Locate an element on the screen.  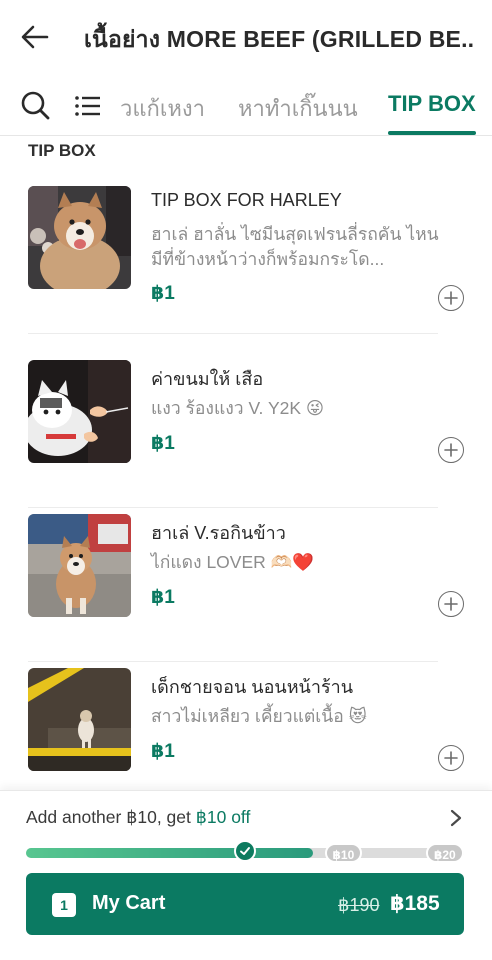
milestone-reached is located at coordinates (245, 851).